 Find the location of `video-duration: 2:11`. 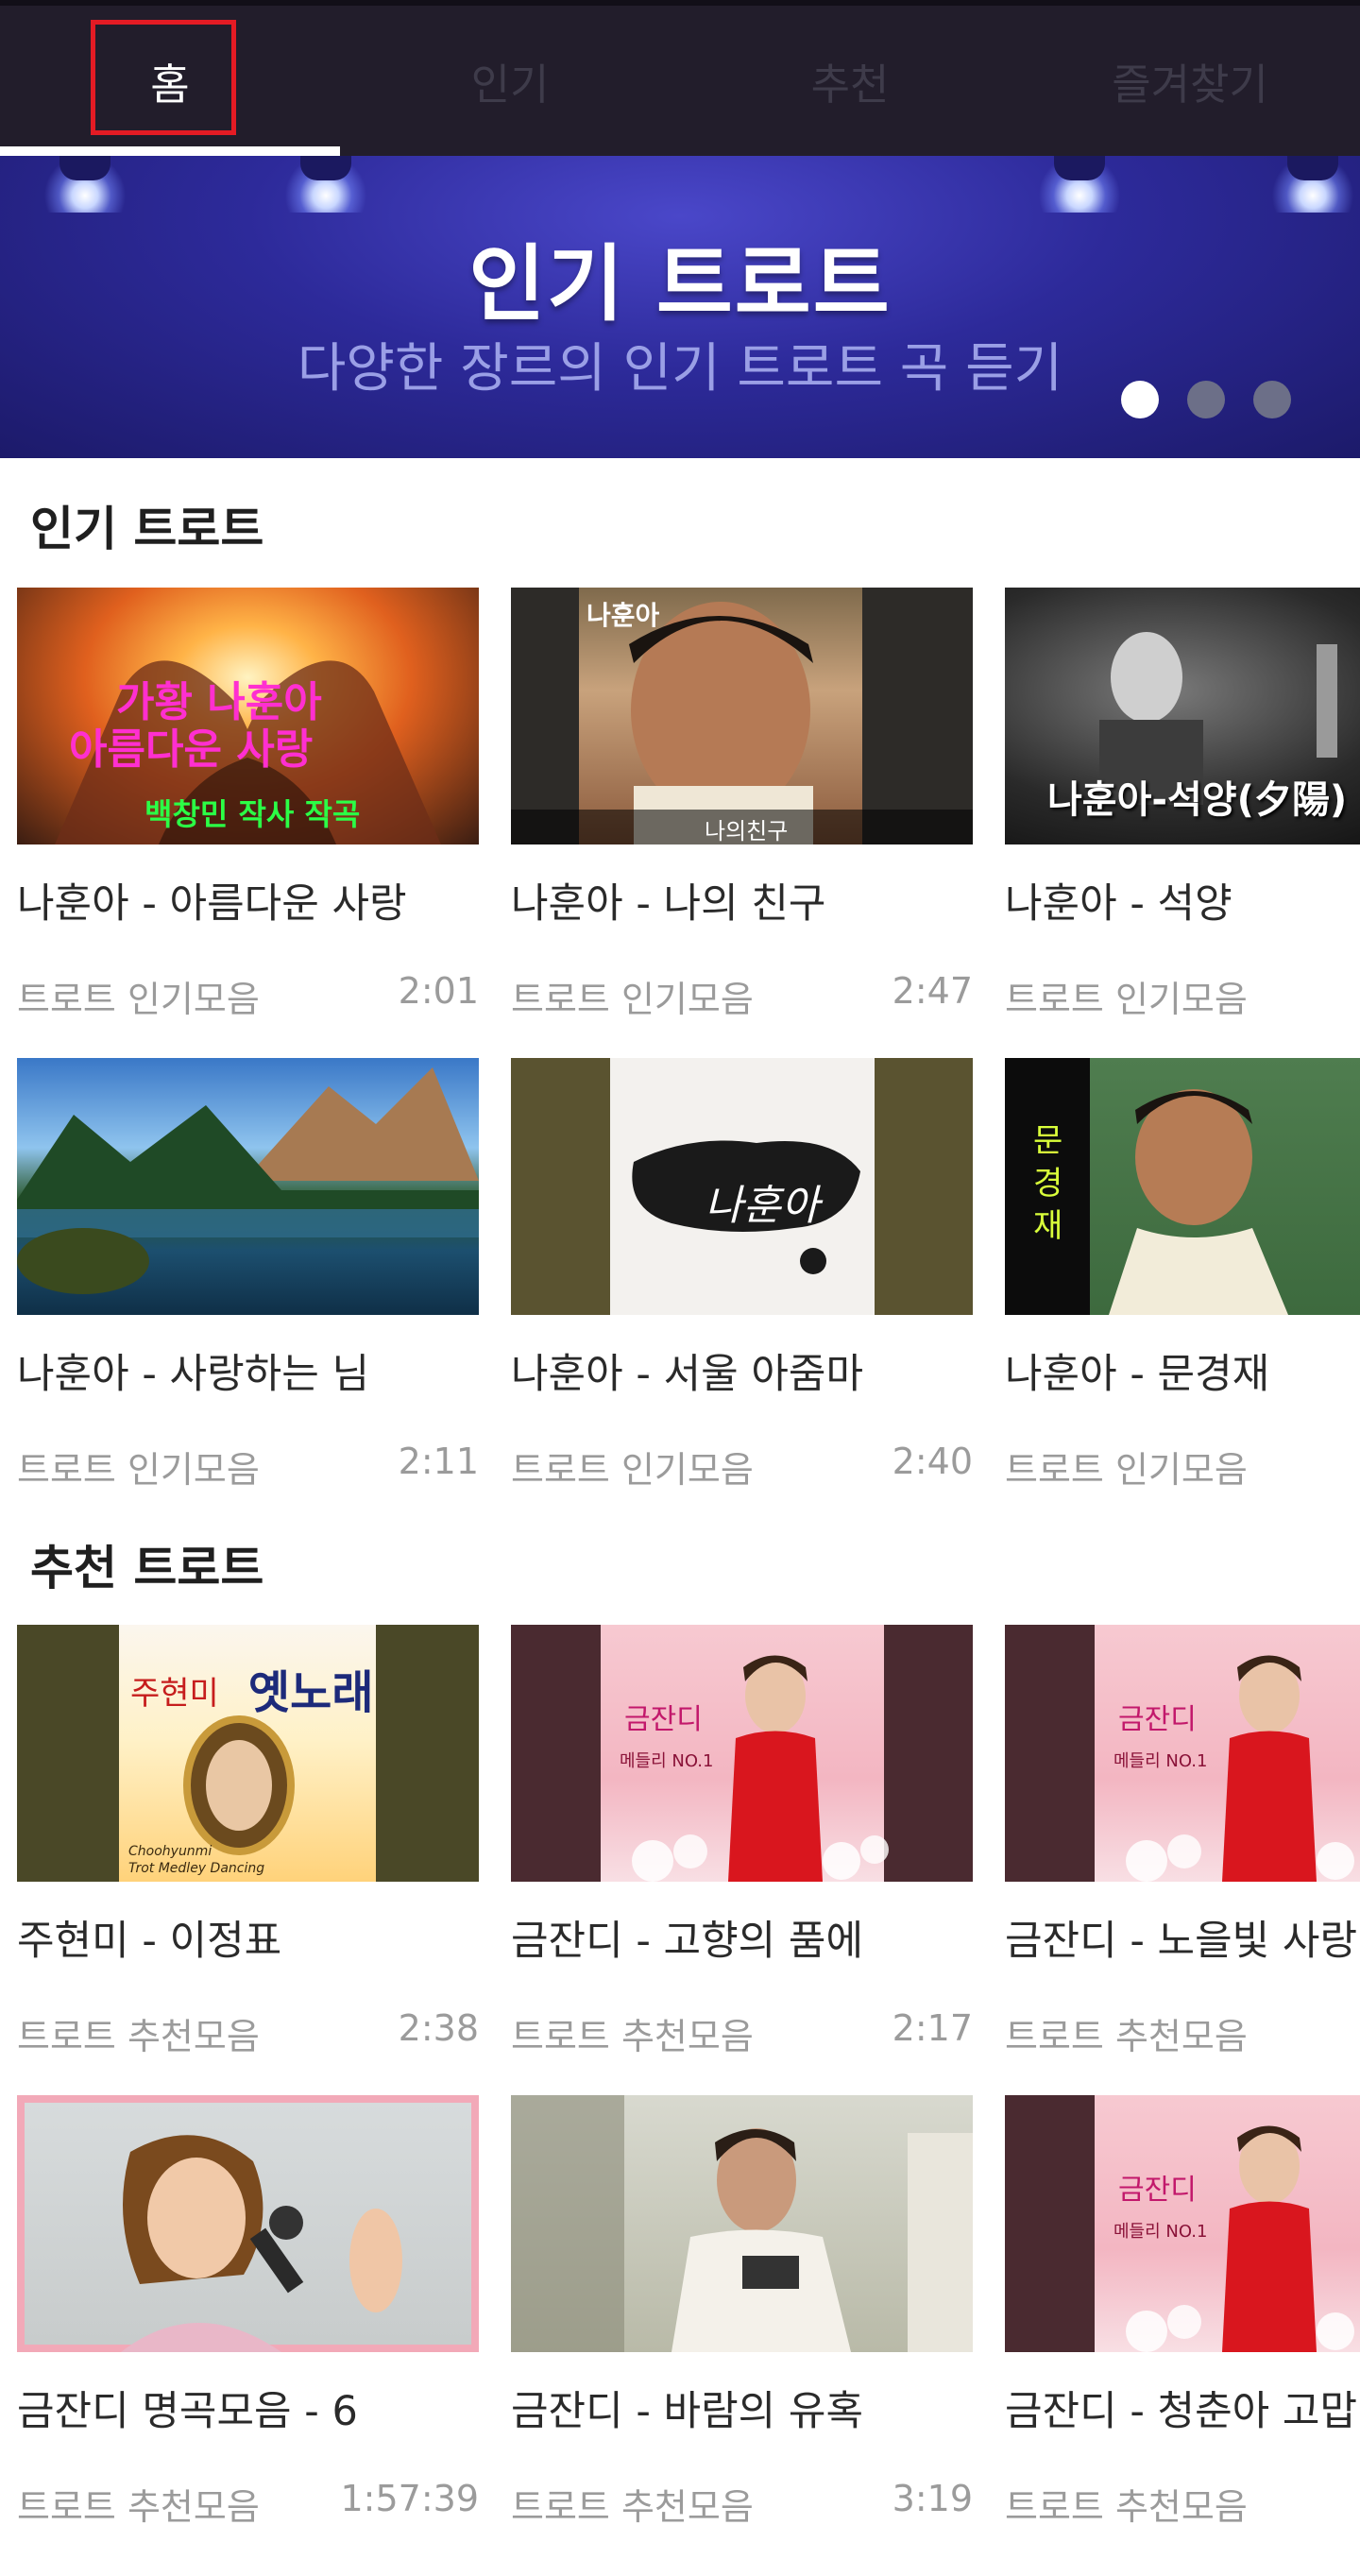

video-duration: 2:11 is located at coordinates (438, 1462).